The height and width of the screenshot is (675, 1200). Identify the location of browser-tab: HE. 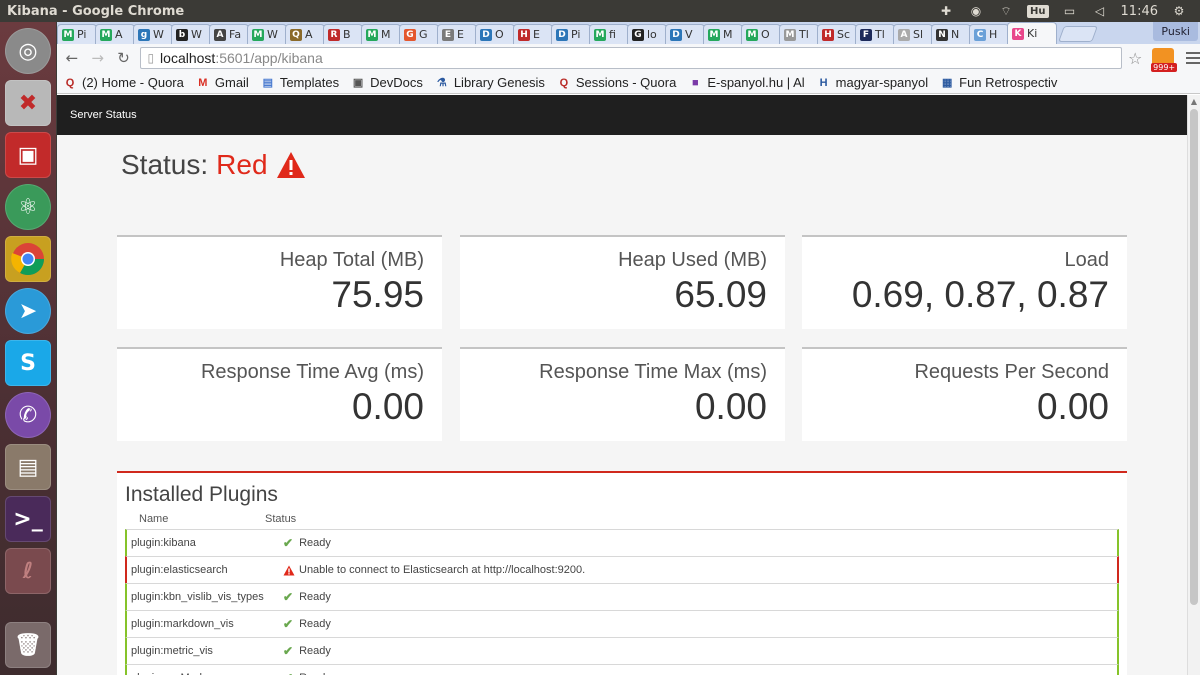
(533, 34).